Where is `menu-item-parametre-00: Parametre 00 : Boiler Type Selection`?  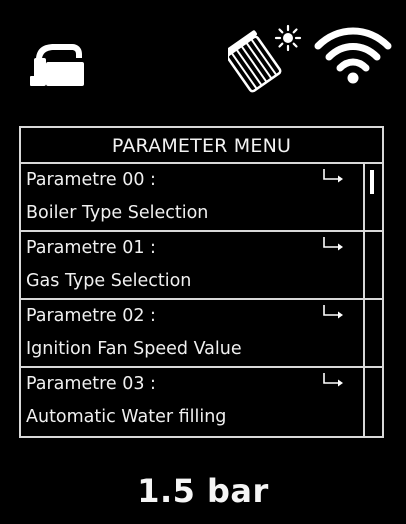 menu-item-parametre-00: Parametre 00 : Boiler Type Selection is located at coordinates (201, 198).